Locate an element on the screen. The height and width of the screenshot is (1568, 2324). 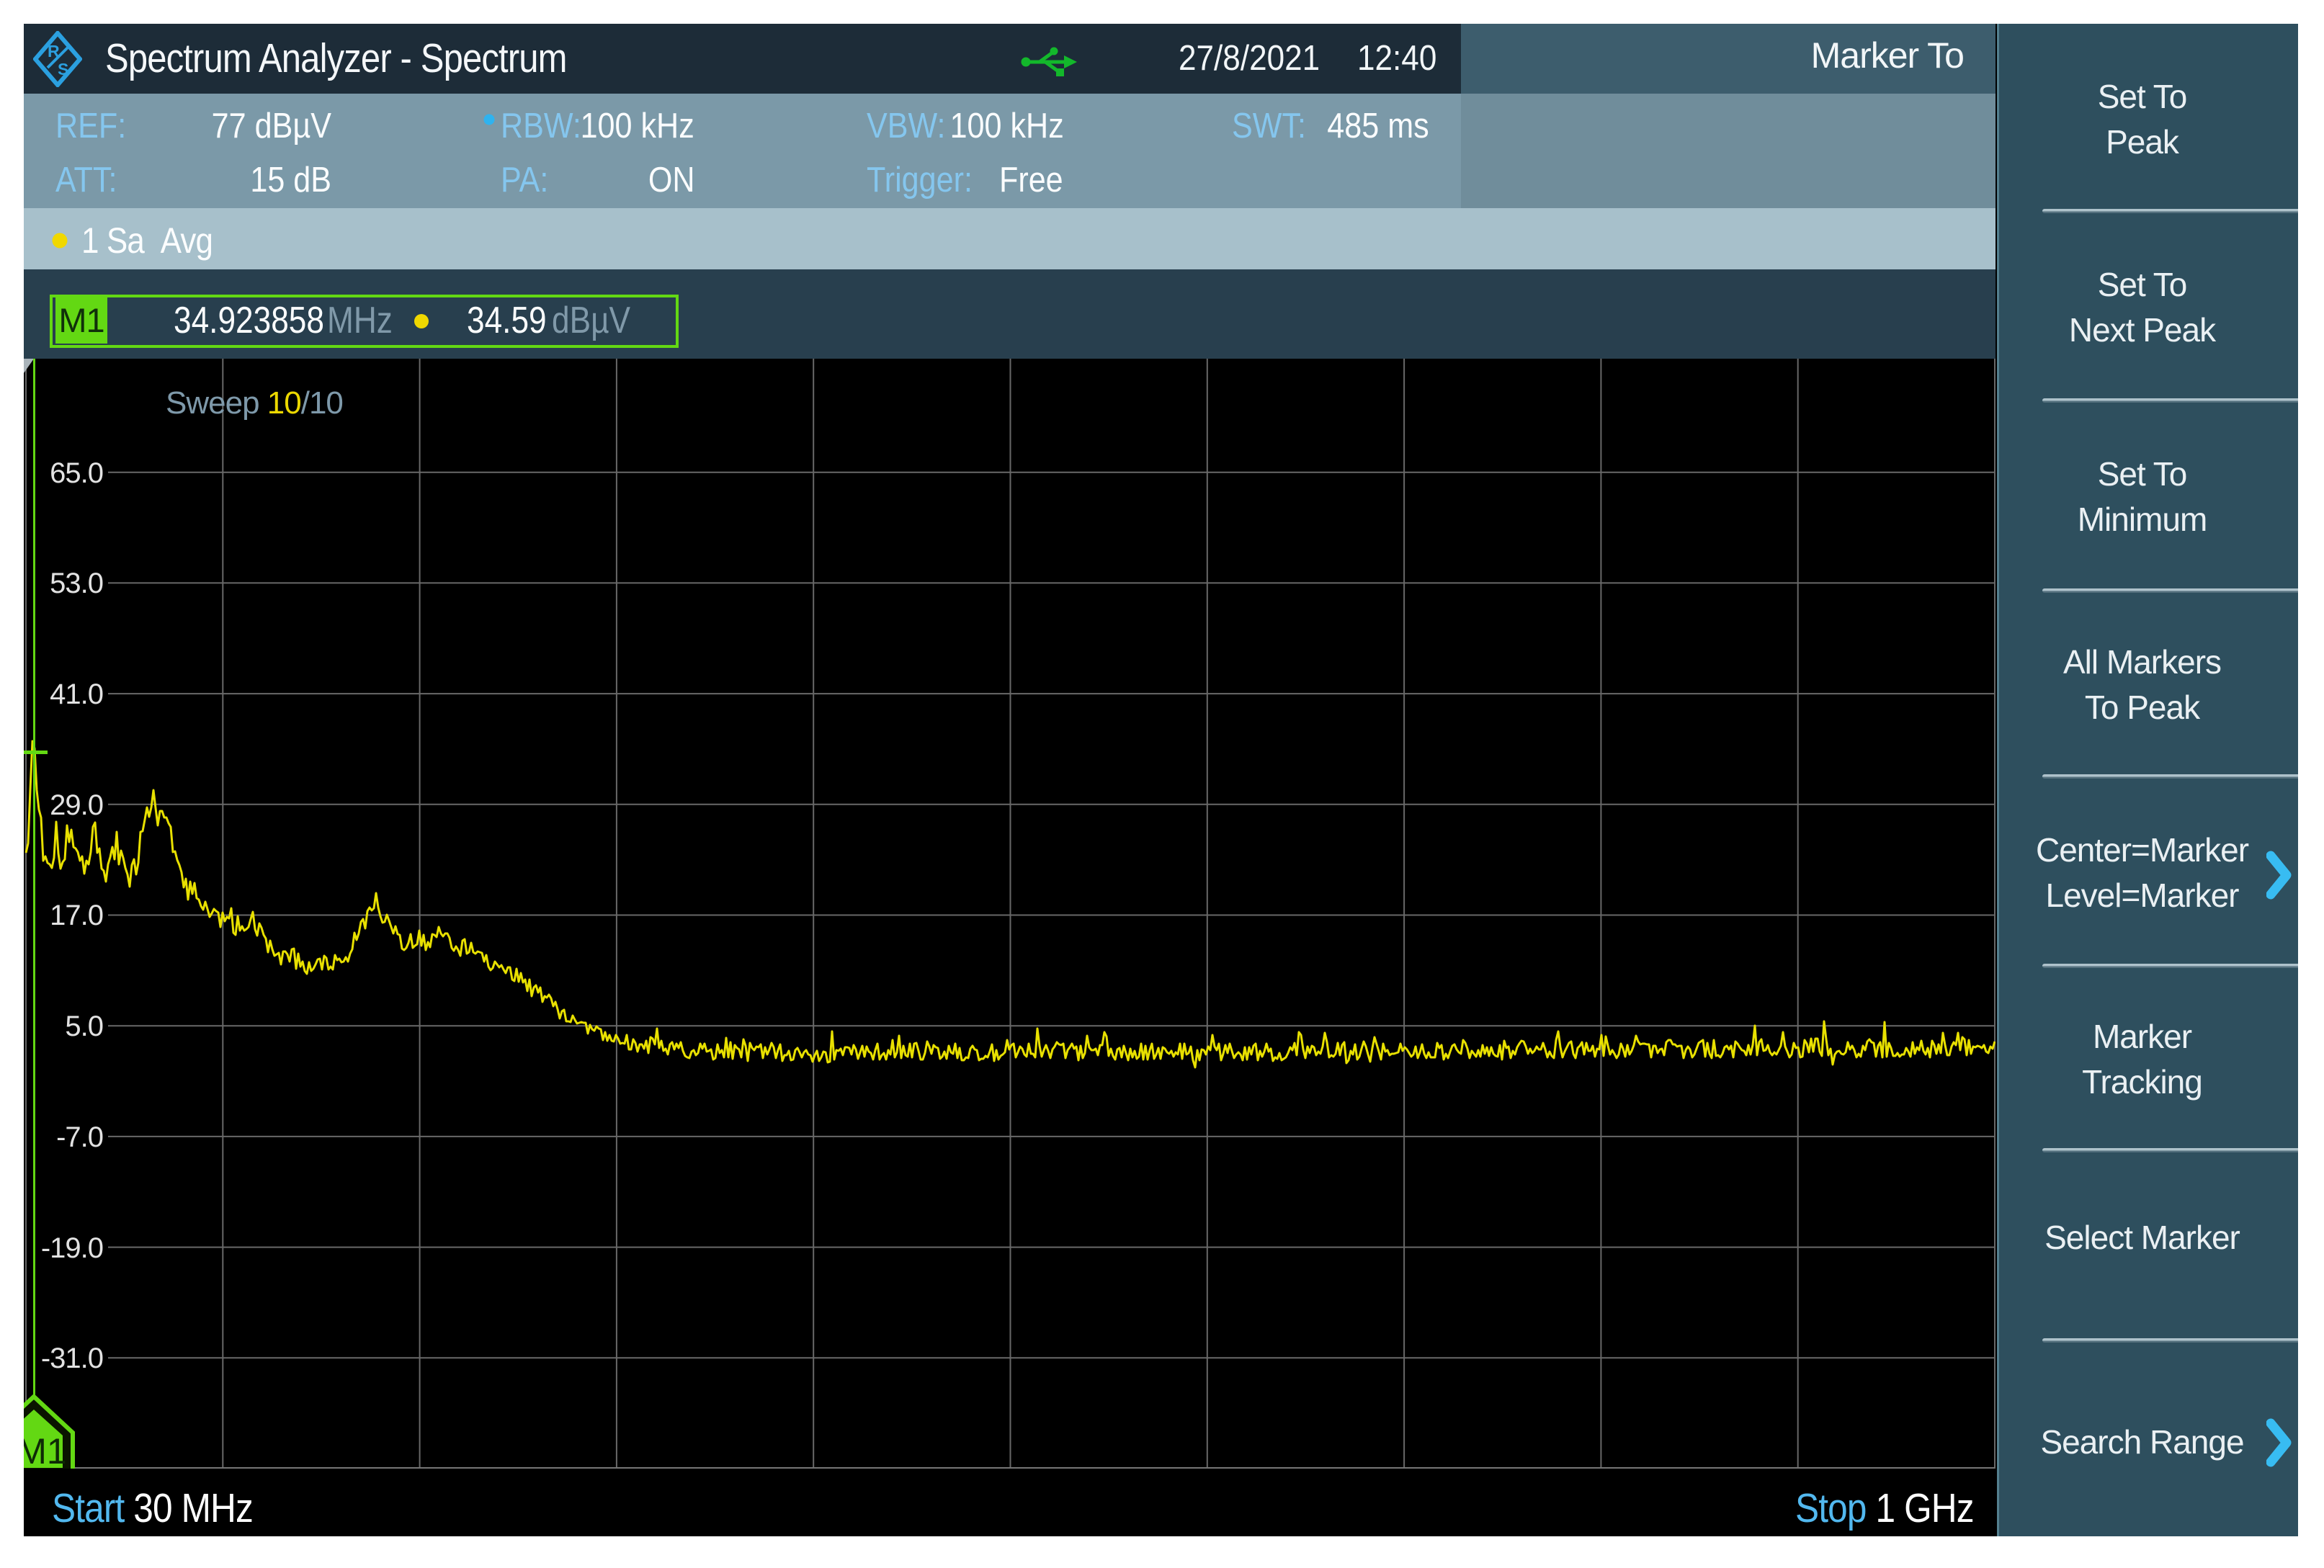
svg-text: Sweep 10/10 is located at coordinates (254, 403).